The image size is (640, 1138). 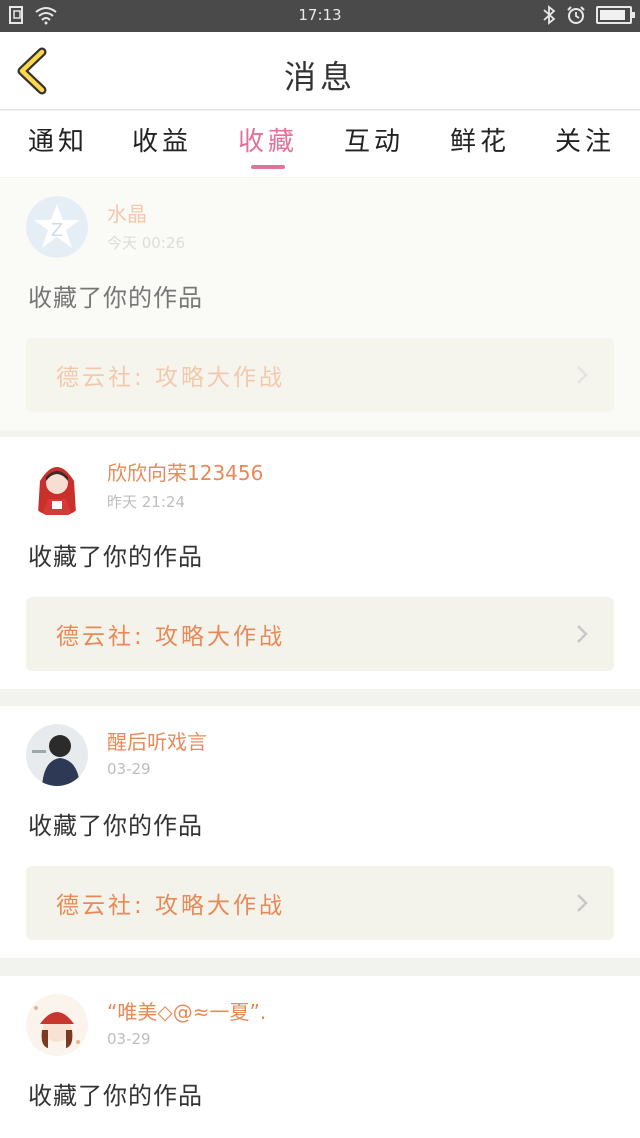 I want to click on tab-interactions: 互动, so click(x=374, y=139).